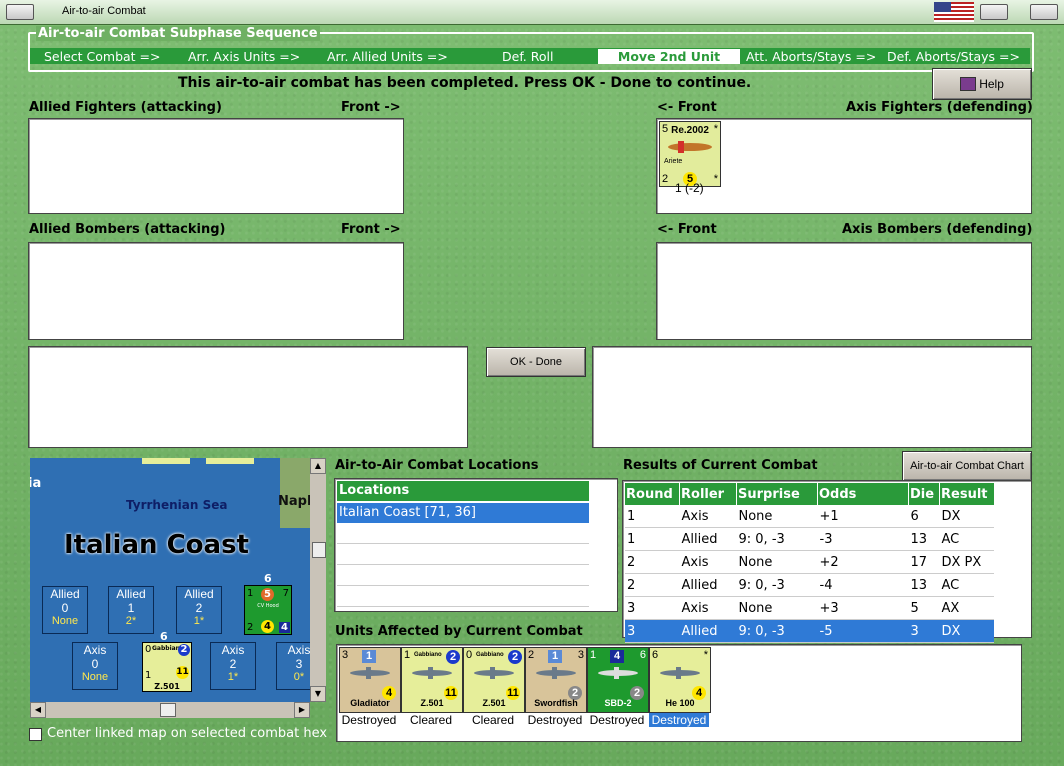  Describe the element at coordinates (302, 710) in the screenshot. I see `scroll-right-icon: ▶` at that location.